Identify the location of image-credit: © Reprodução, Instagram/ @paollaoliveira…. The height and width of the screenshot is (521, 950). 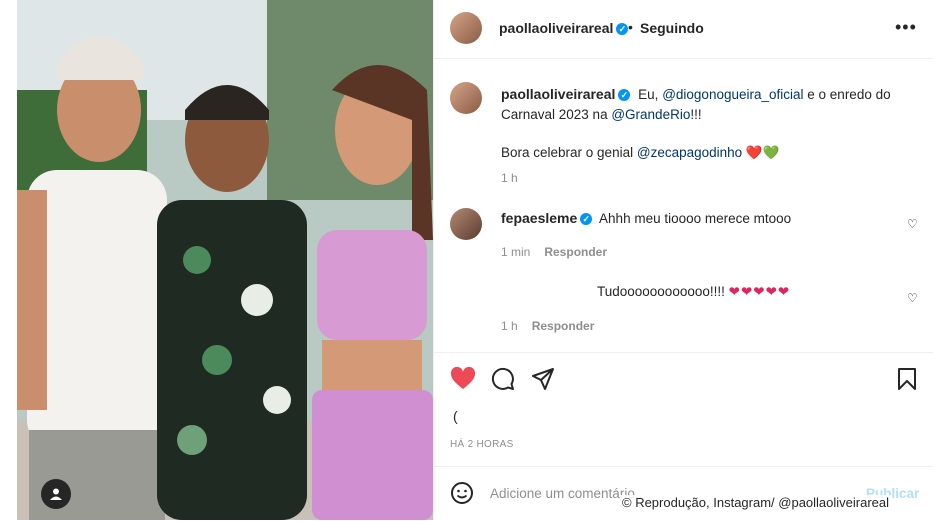
(756, 502).